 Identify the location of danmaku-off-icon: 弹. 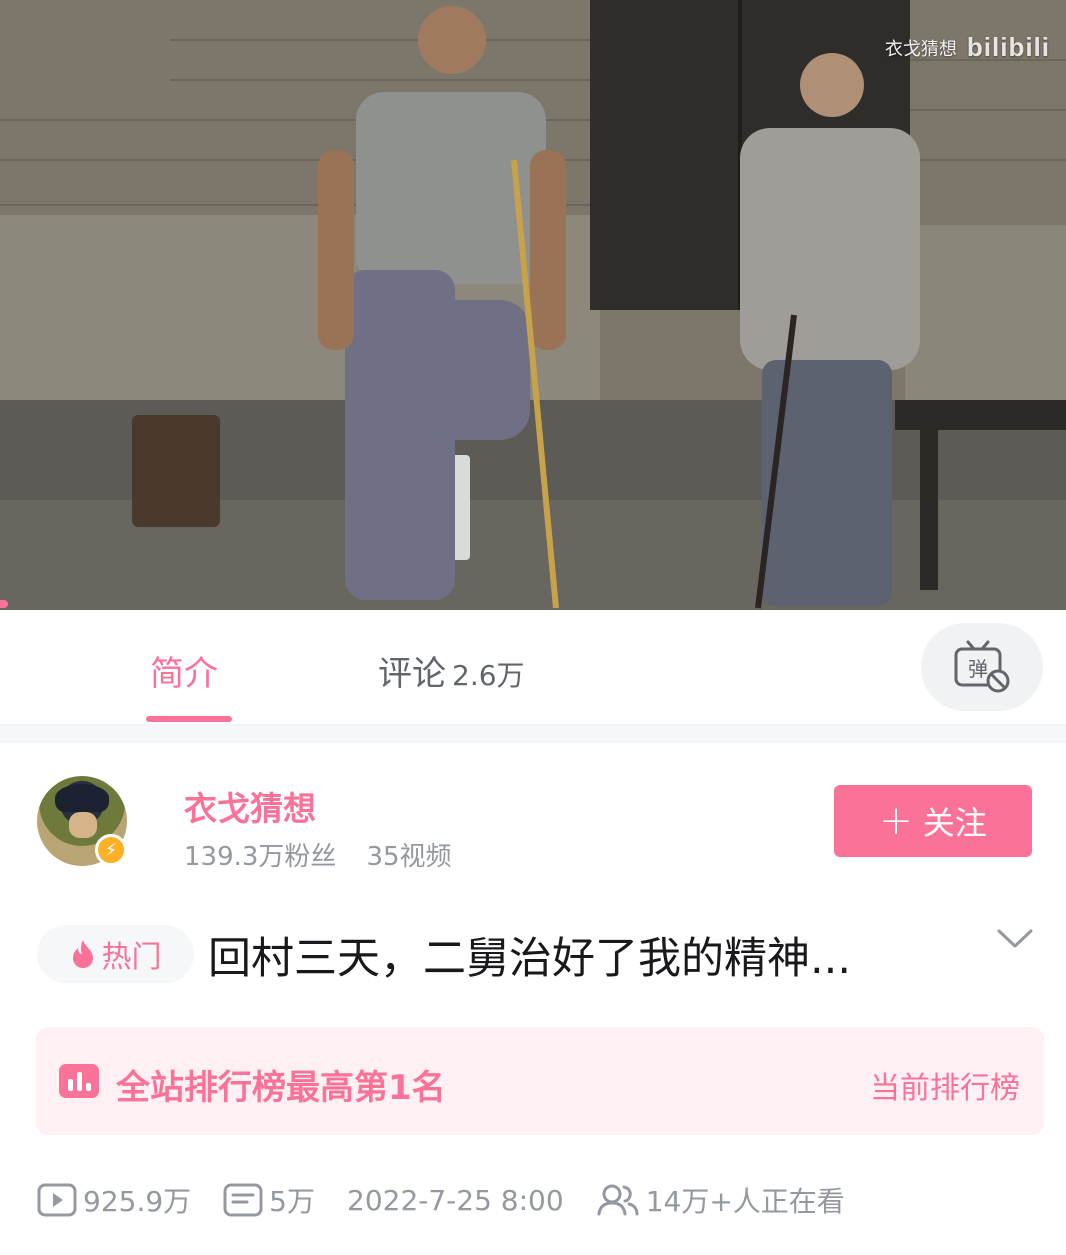
(982, 666).